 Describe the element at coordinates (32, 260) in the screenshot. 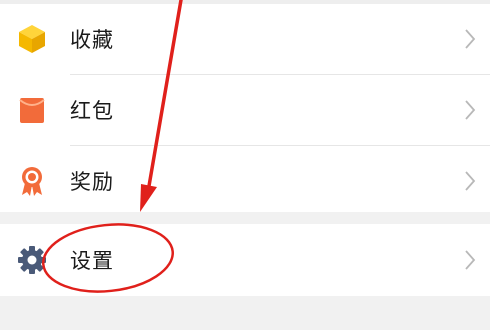

I see `gear-icon` at that location.